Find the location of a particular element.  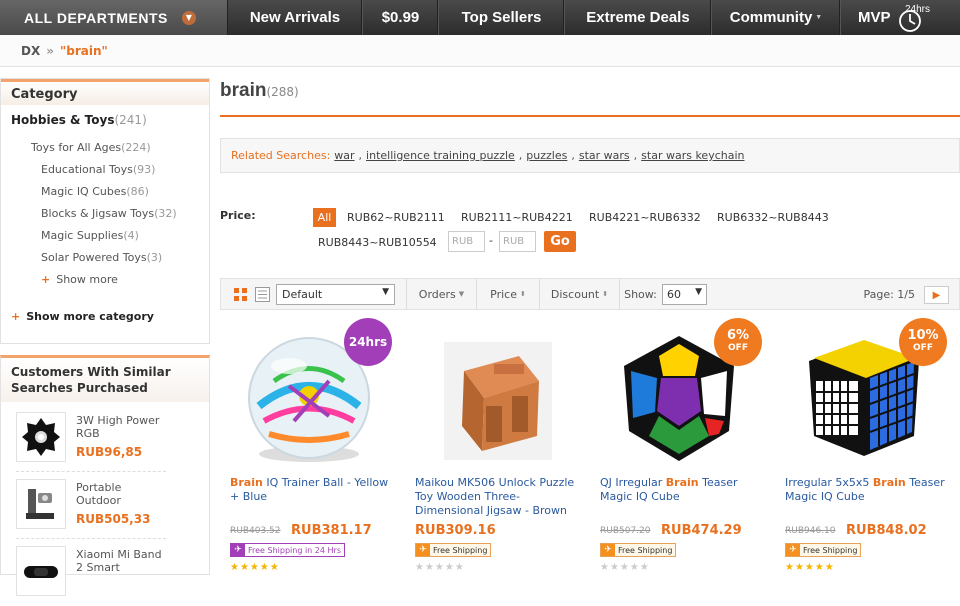

category-solar-toys: Solar Powered Toys(3) is located at coordinates (101, 257).